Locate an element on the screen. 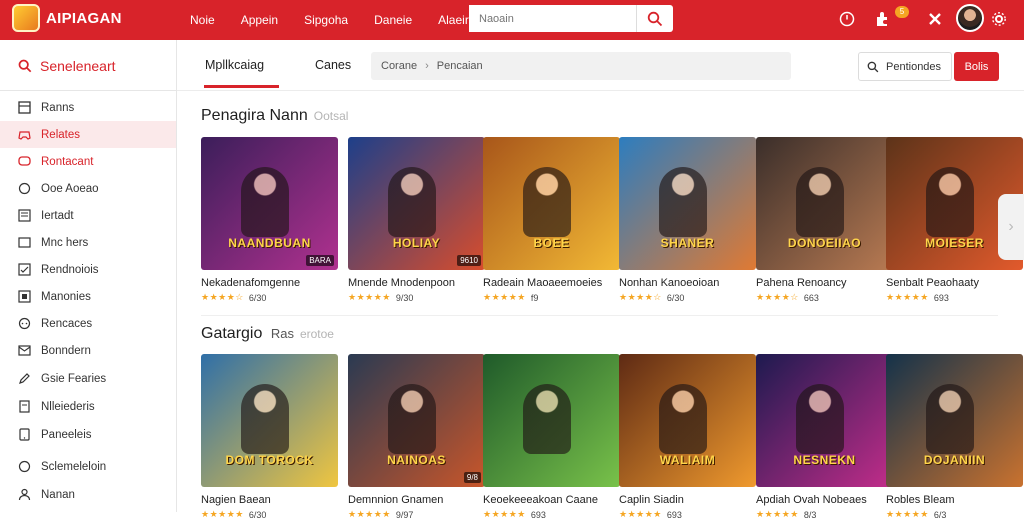 This screenshot has height=520, width=1024. game-logo-text: DONOEIIAO is located at coordinates (824, 243).